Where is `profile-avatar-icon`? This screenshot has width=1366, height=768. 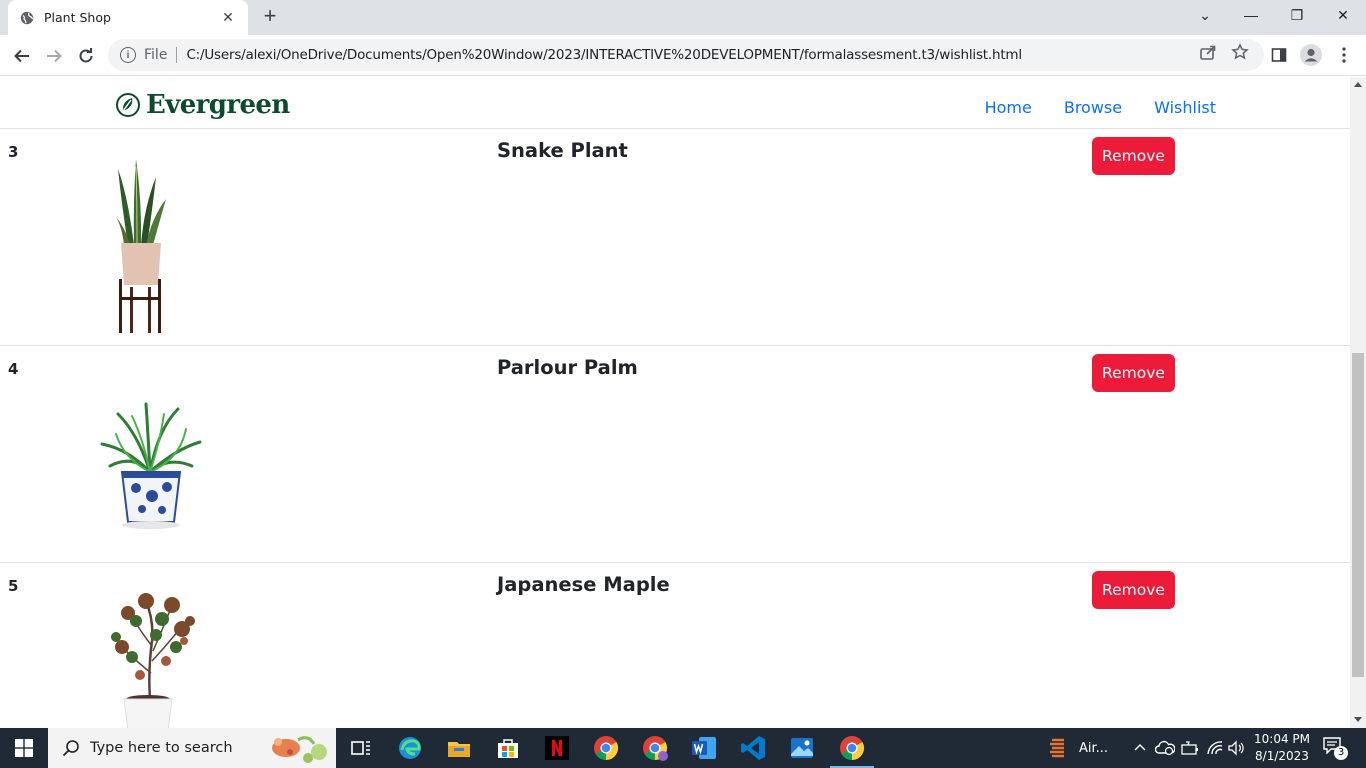
profile-avatar-icon is located at coordinates (1311, 55).